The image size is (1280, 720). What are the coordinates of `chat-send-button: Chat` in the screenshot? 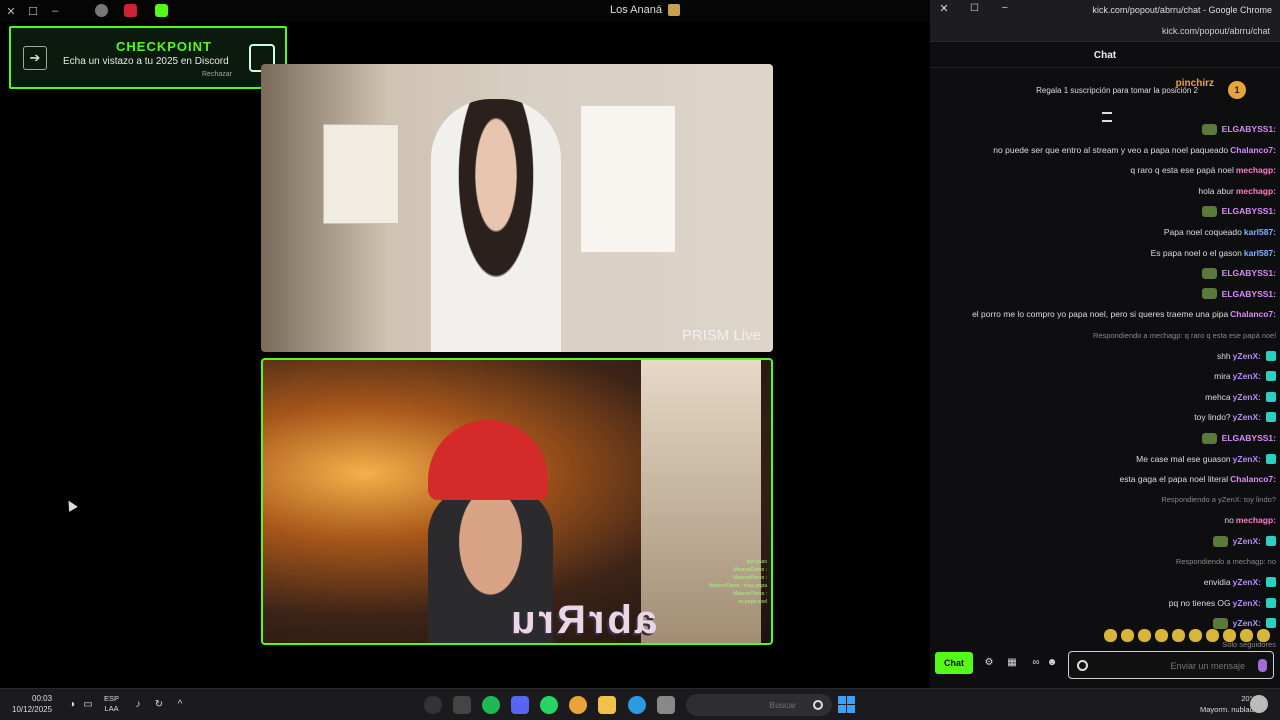 It's located at (954, 663).